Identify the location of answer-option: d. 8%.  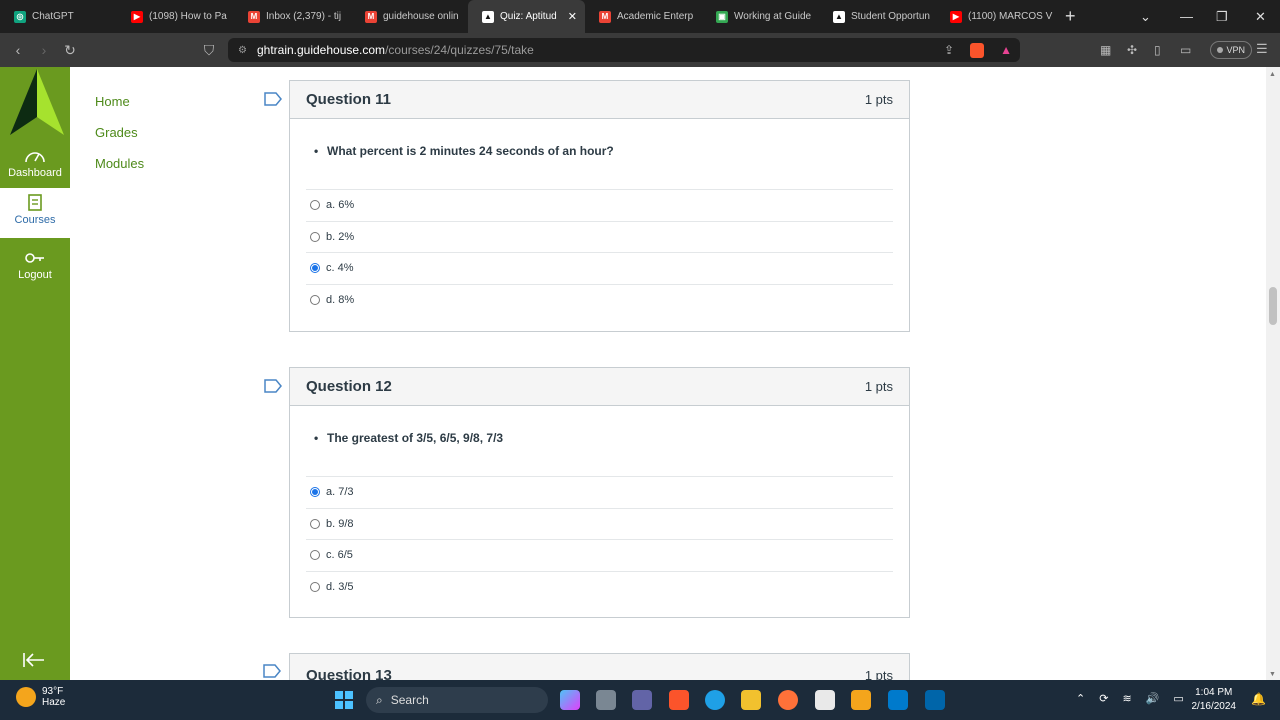
(599, 299).